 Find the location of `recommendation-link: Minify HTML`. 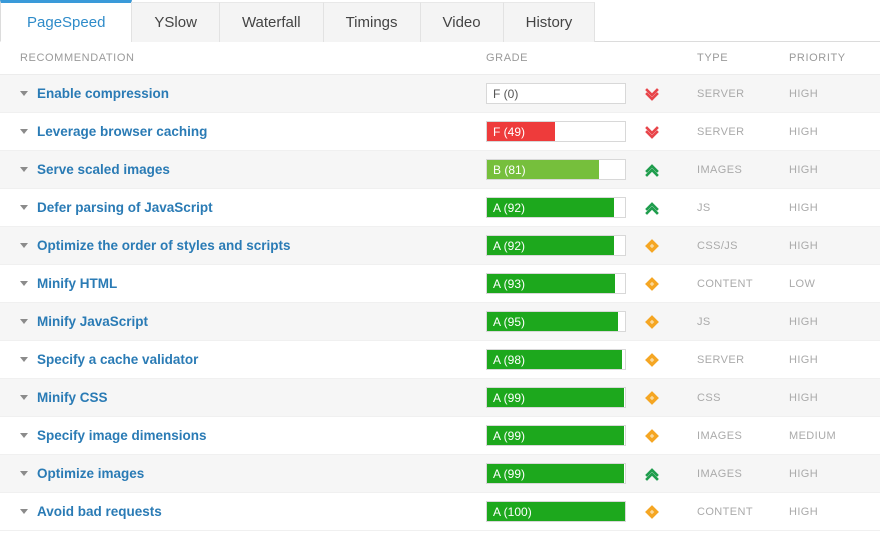

recommendation-link: Minify HTML is located at coordinates (77, 283).